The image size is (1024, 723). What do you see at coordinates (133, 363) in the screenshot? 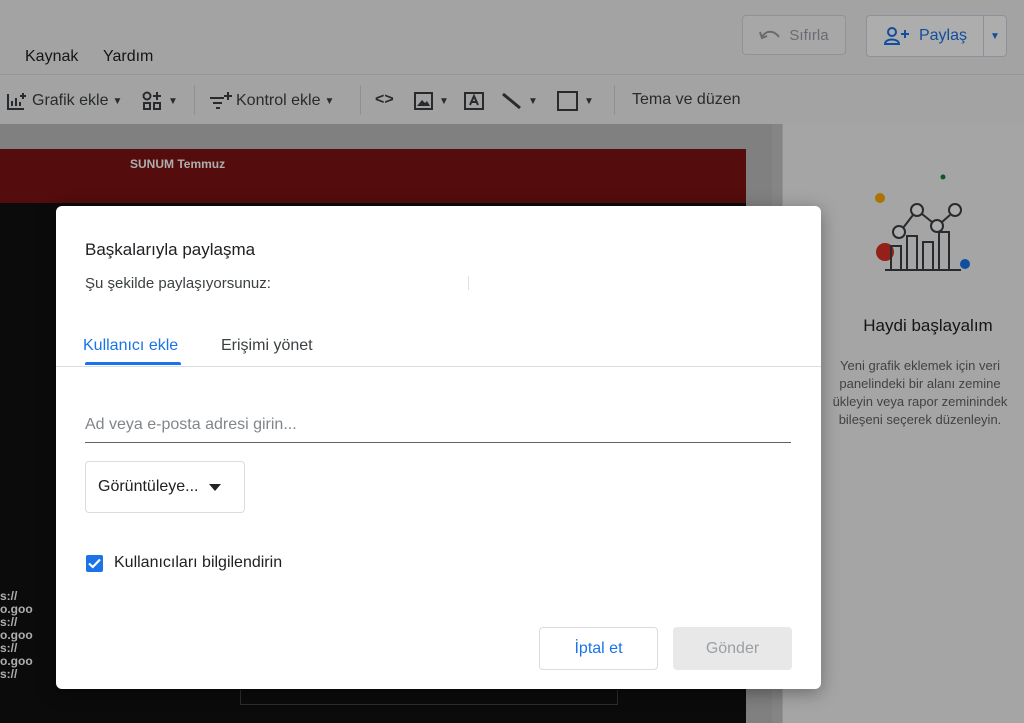
I see `active-tab-indicator` at bounding box center [133, 363].